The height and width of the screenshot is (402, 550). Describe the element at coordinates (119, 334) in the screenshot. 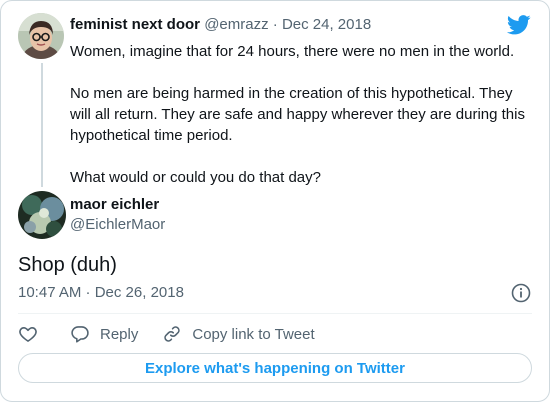

I see `reply-label: Reply` at that location.